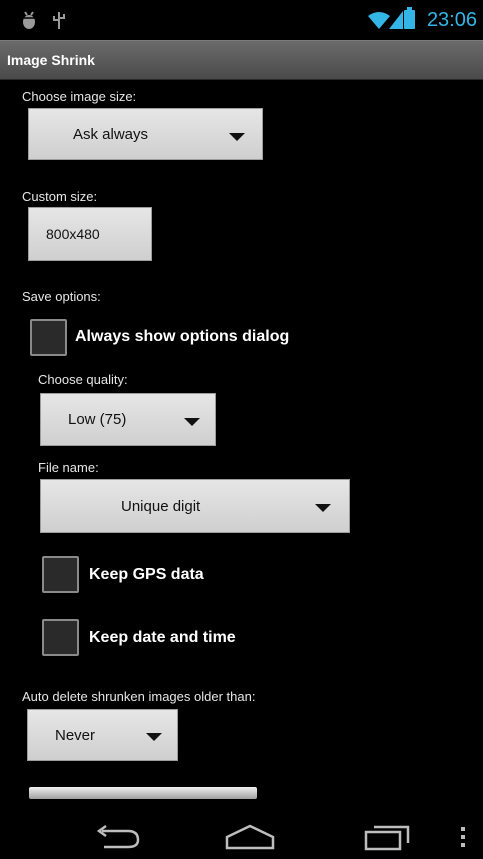 This screenshot has height=859, width=483. What do you see at coordinates (48, 337) in the screenshot?
I see `always-show-dialog-checkbox` at bounding box center [48, 337].